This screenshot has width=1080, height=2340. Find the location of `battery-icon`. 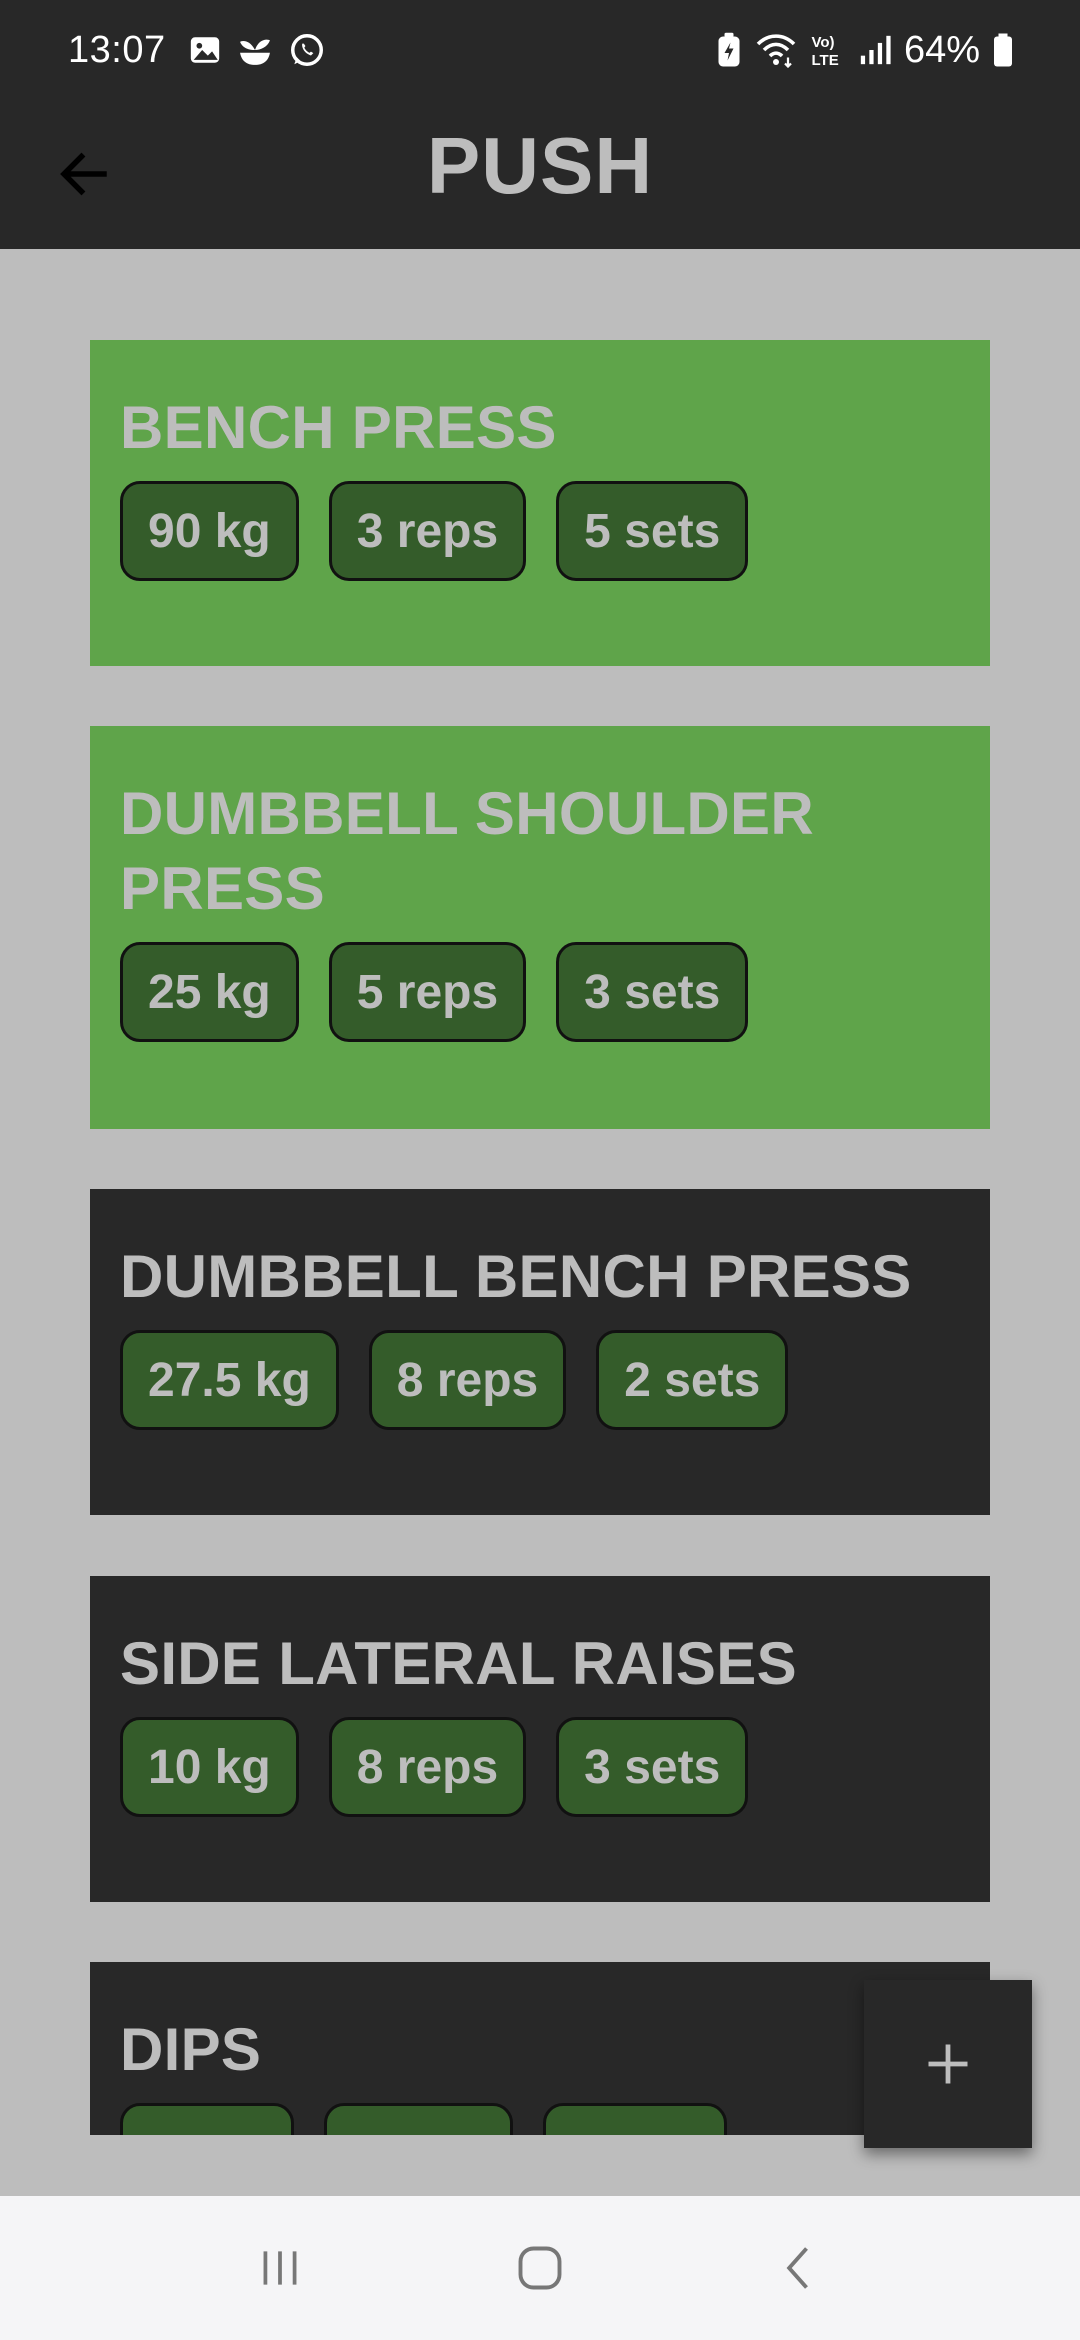

battery-icon is located at coordinates (1003, 50).